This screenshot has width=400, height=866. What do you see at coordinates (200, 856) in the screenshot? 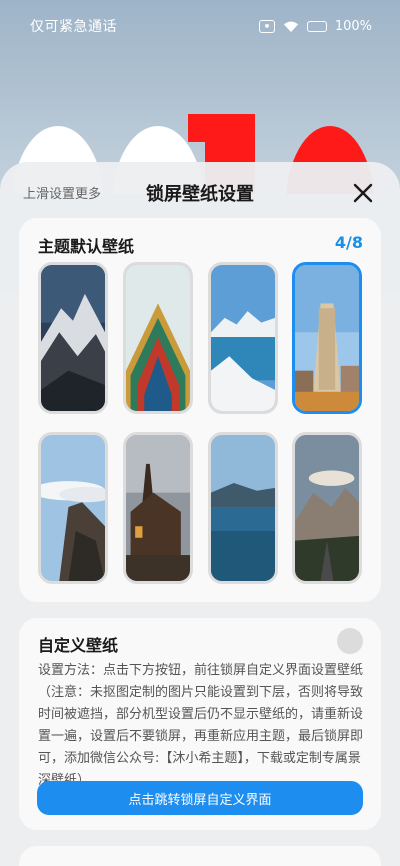
I see `next-settings-card` at bounding box center [200, 856].